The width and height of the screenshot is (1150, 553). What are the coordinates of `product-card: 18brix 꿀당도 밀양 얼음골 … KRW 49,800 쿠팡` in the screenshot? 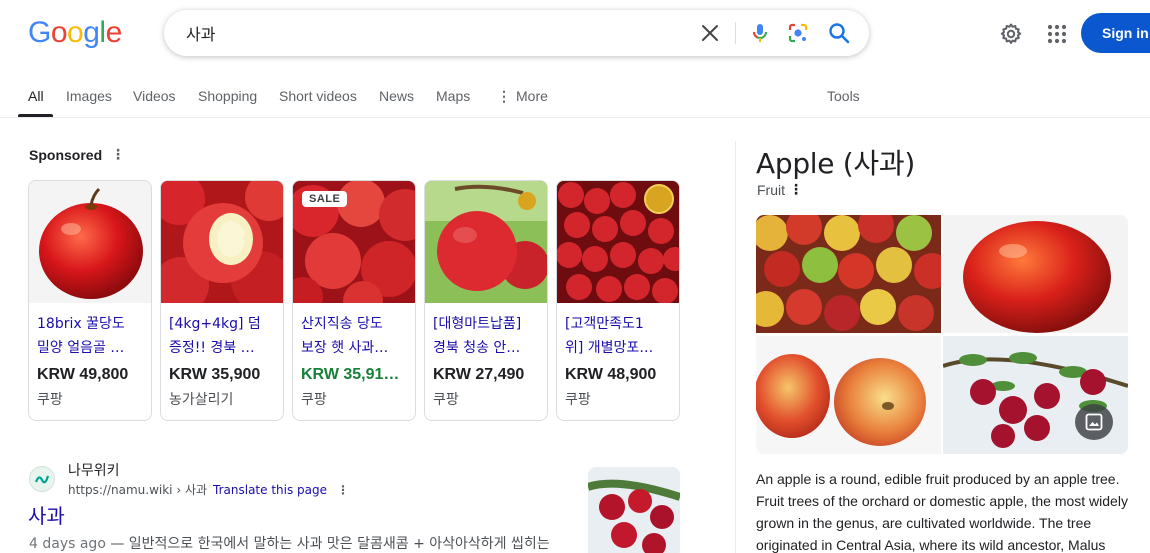 It's located at (90, 300).